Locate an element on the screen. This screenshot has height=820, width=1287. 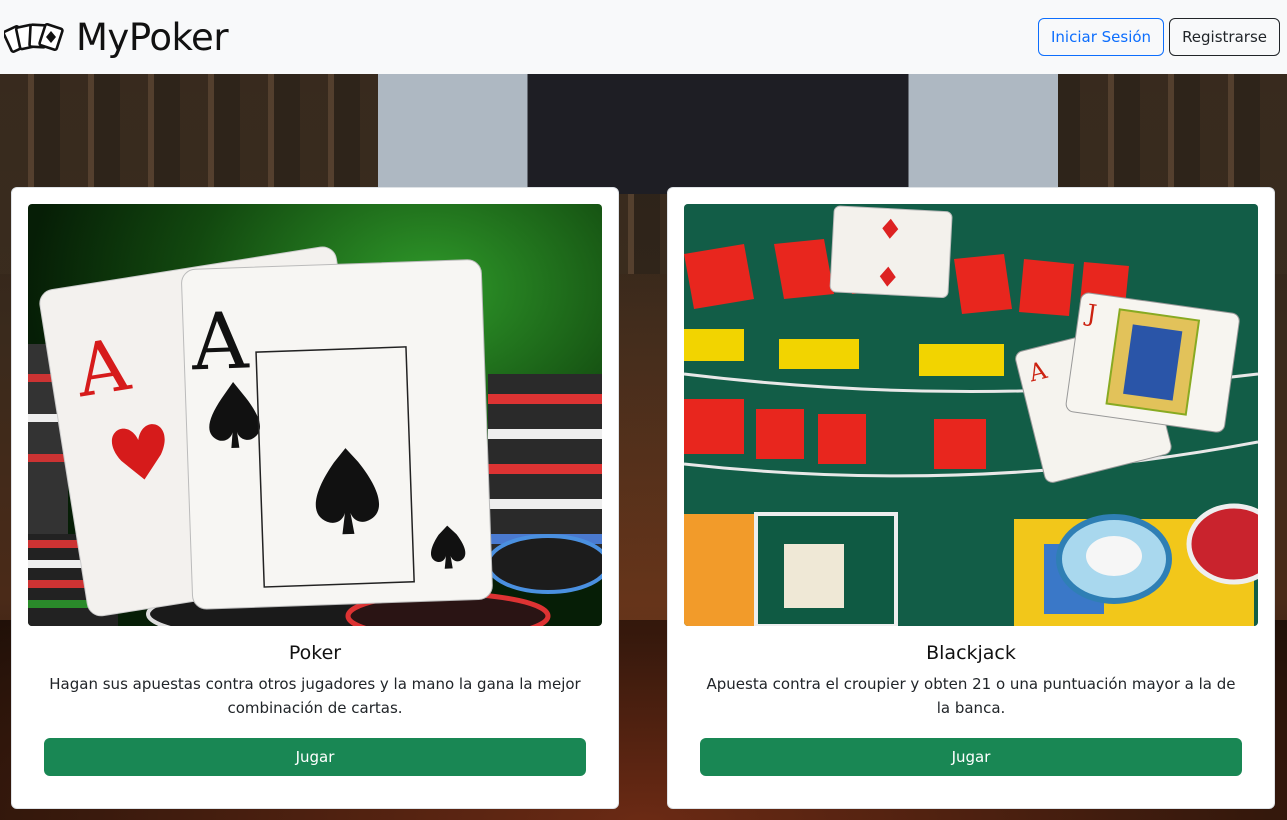
svg-text: A is located at coordinates (220, 342).